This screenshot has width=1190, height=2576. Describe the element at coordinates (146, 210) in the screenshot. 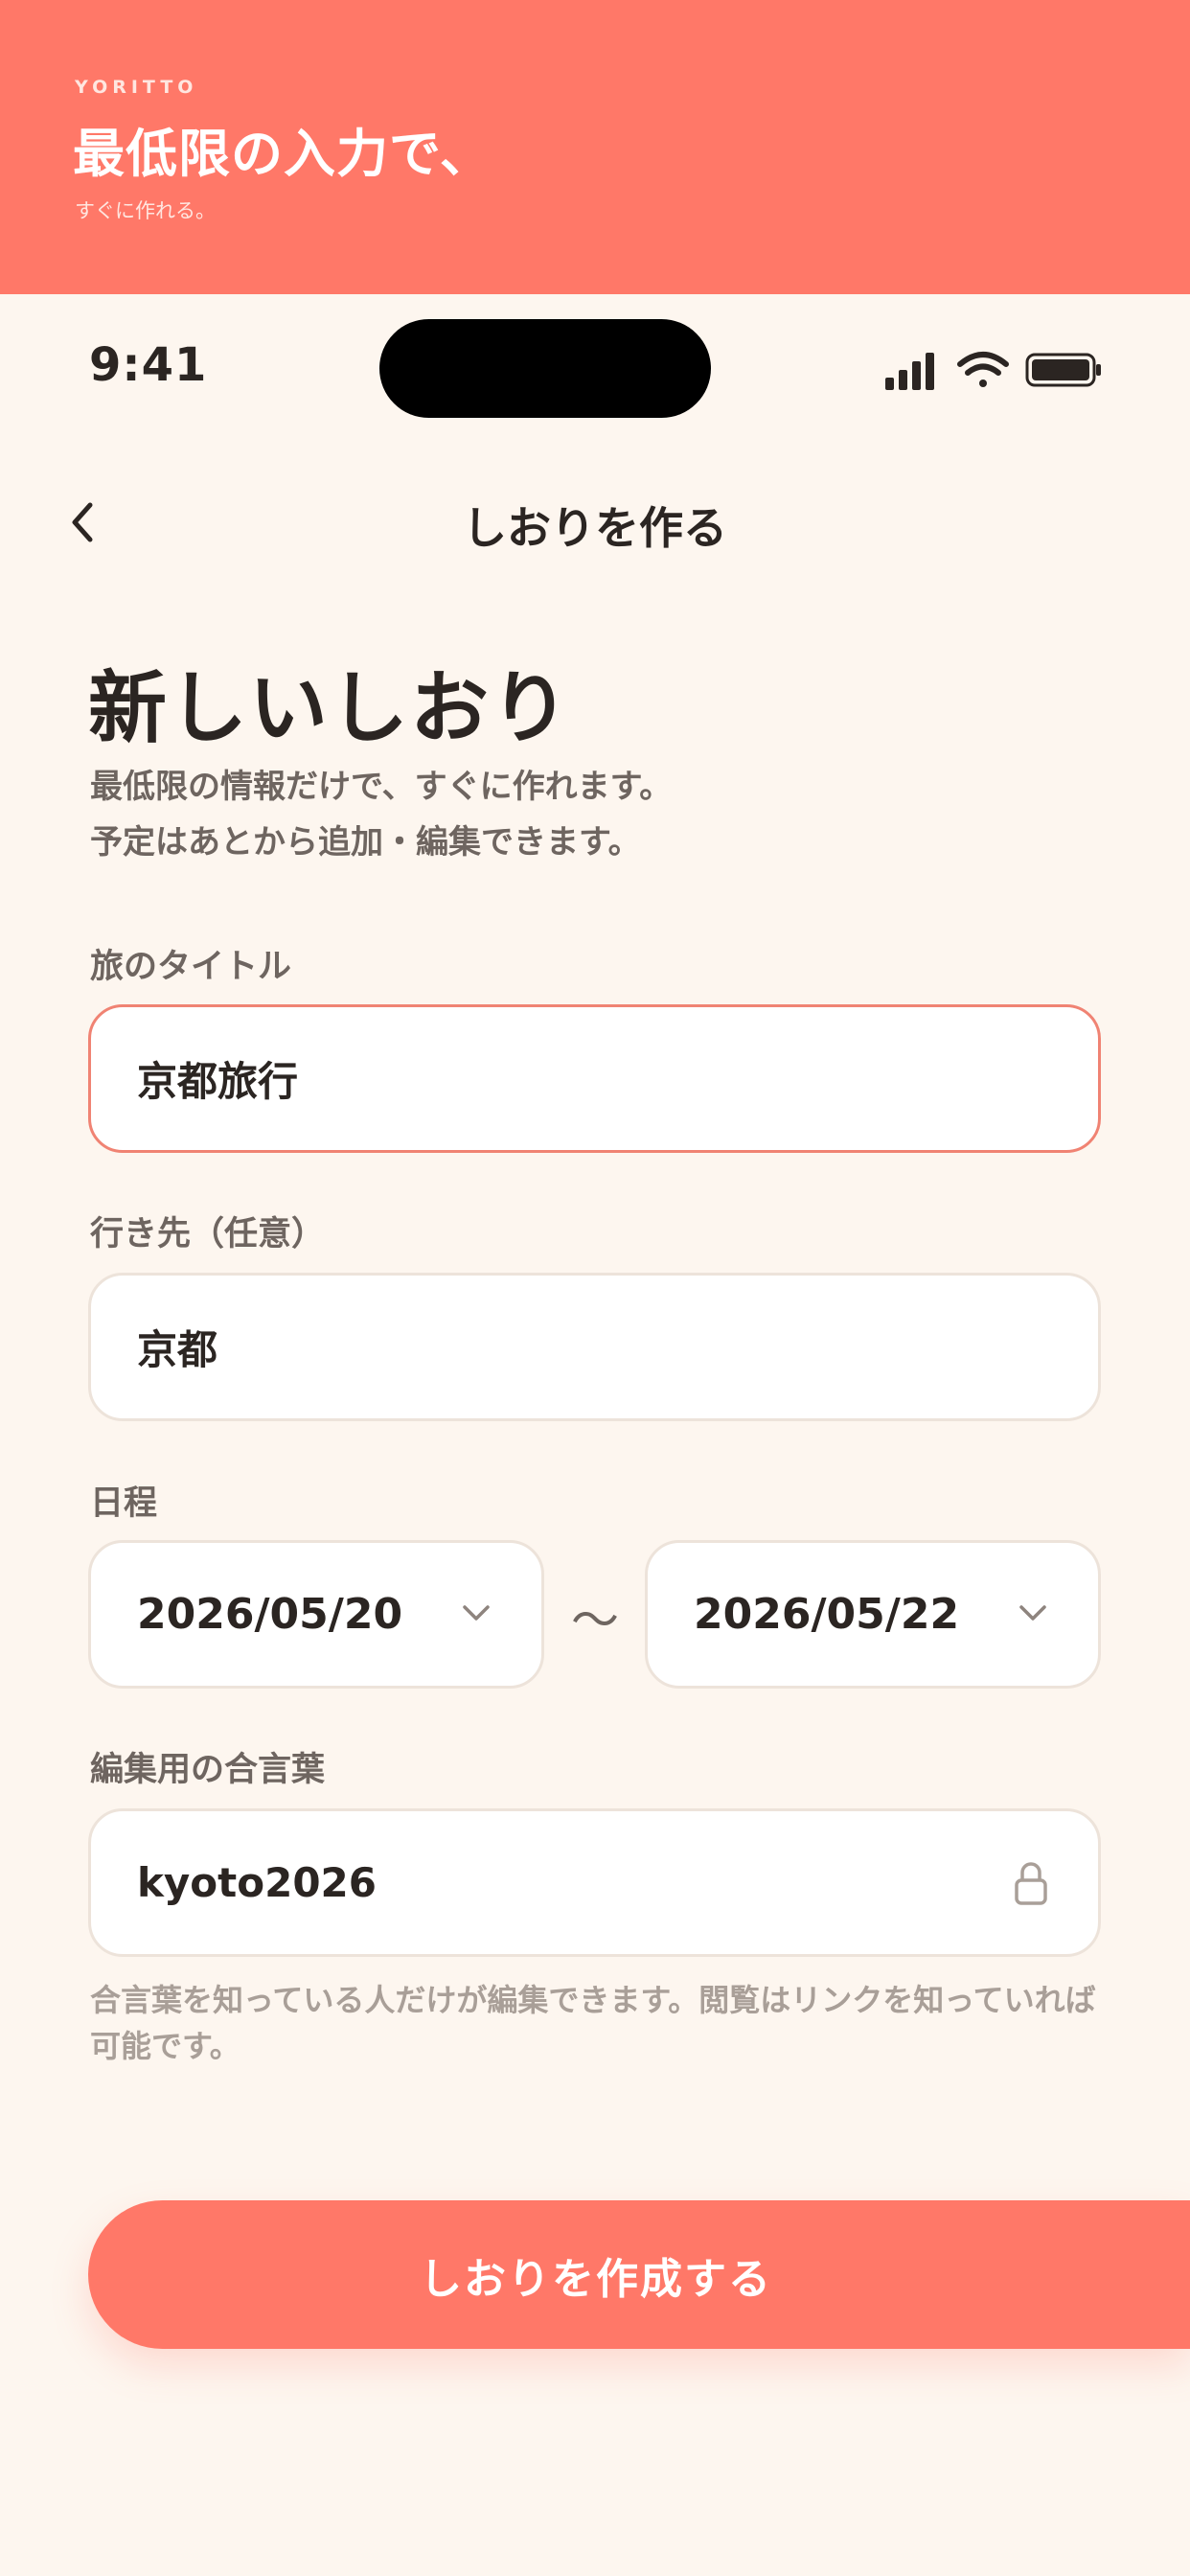

I see `banner-subtitle: すぐに作れる。` at that location.